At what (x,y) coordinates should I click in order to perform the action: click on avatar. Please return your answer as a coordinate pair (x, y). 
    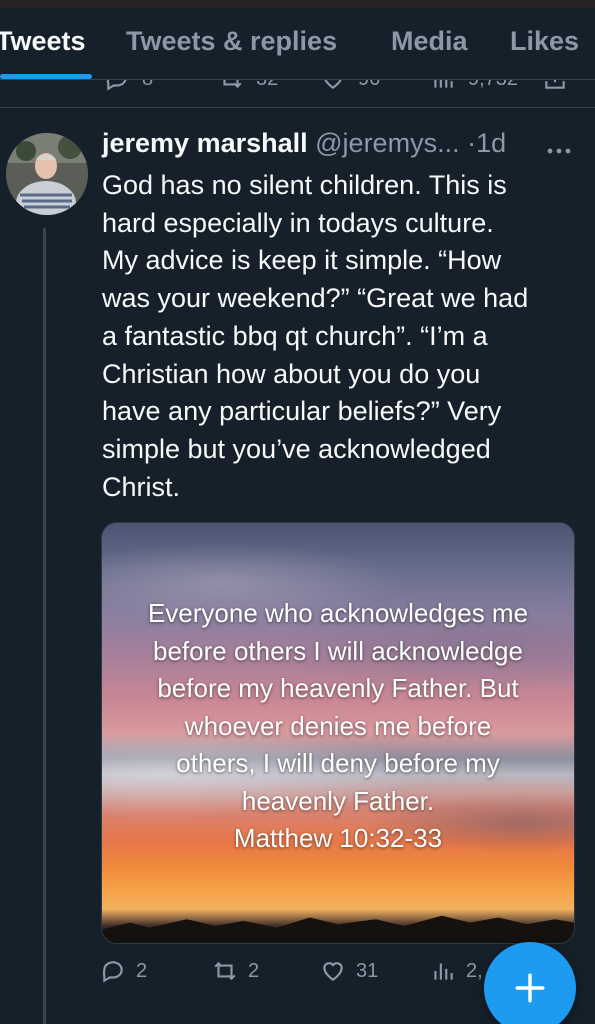
    Looking at the image, I should click on (47, 174).